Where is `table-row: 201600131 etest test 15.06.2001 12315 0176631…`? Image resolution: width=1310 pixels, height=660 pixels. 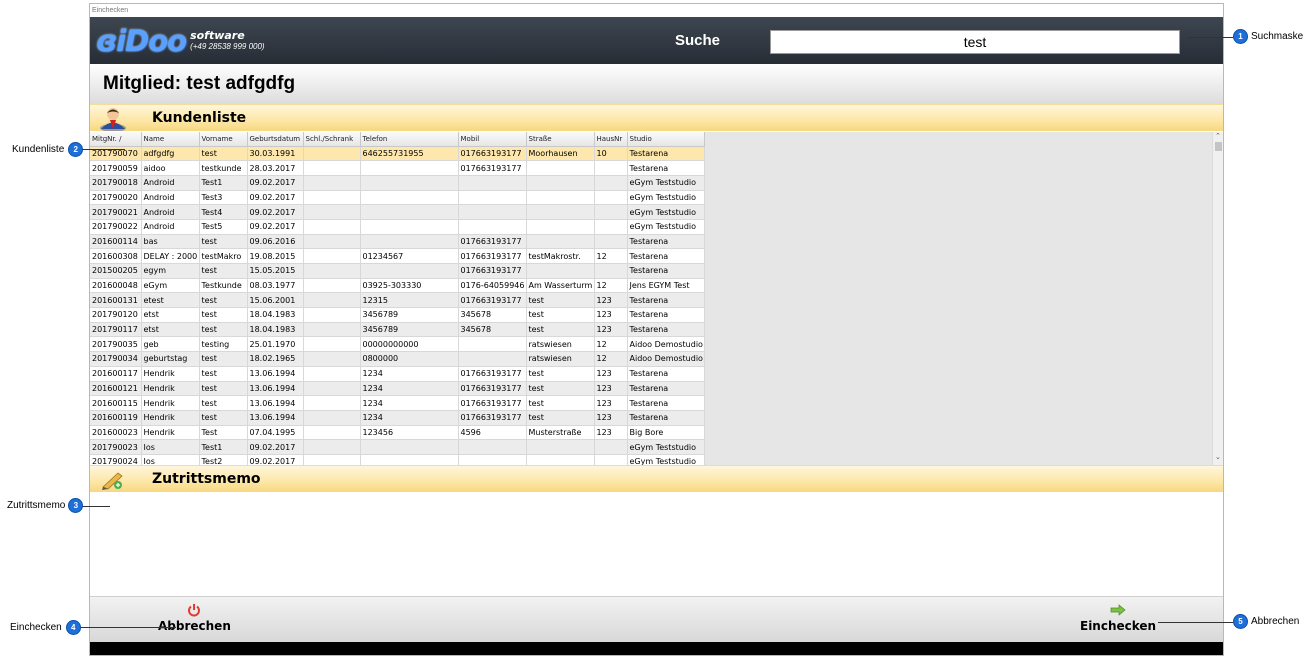 table-row: 201600131 etest test 15.06.2001 12315 0176631… is located at coordinates (397, 300).